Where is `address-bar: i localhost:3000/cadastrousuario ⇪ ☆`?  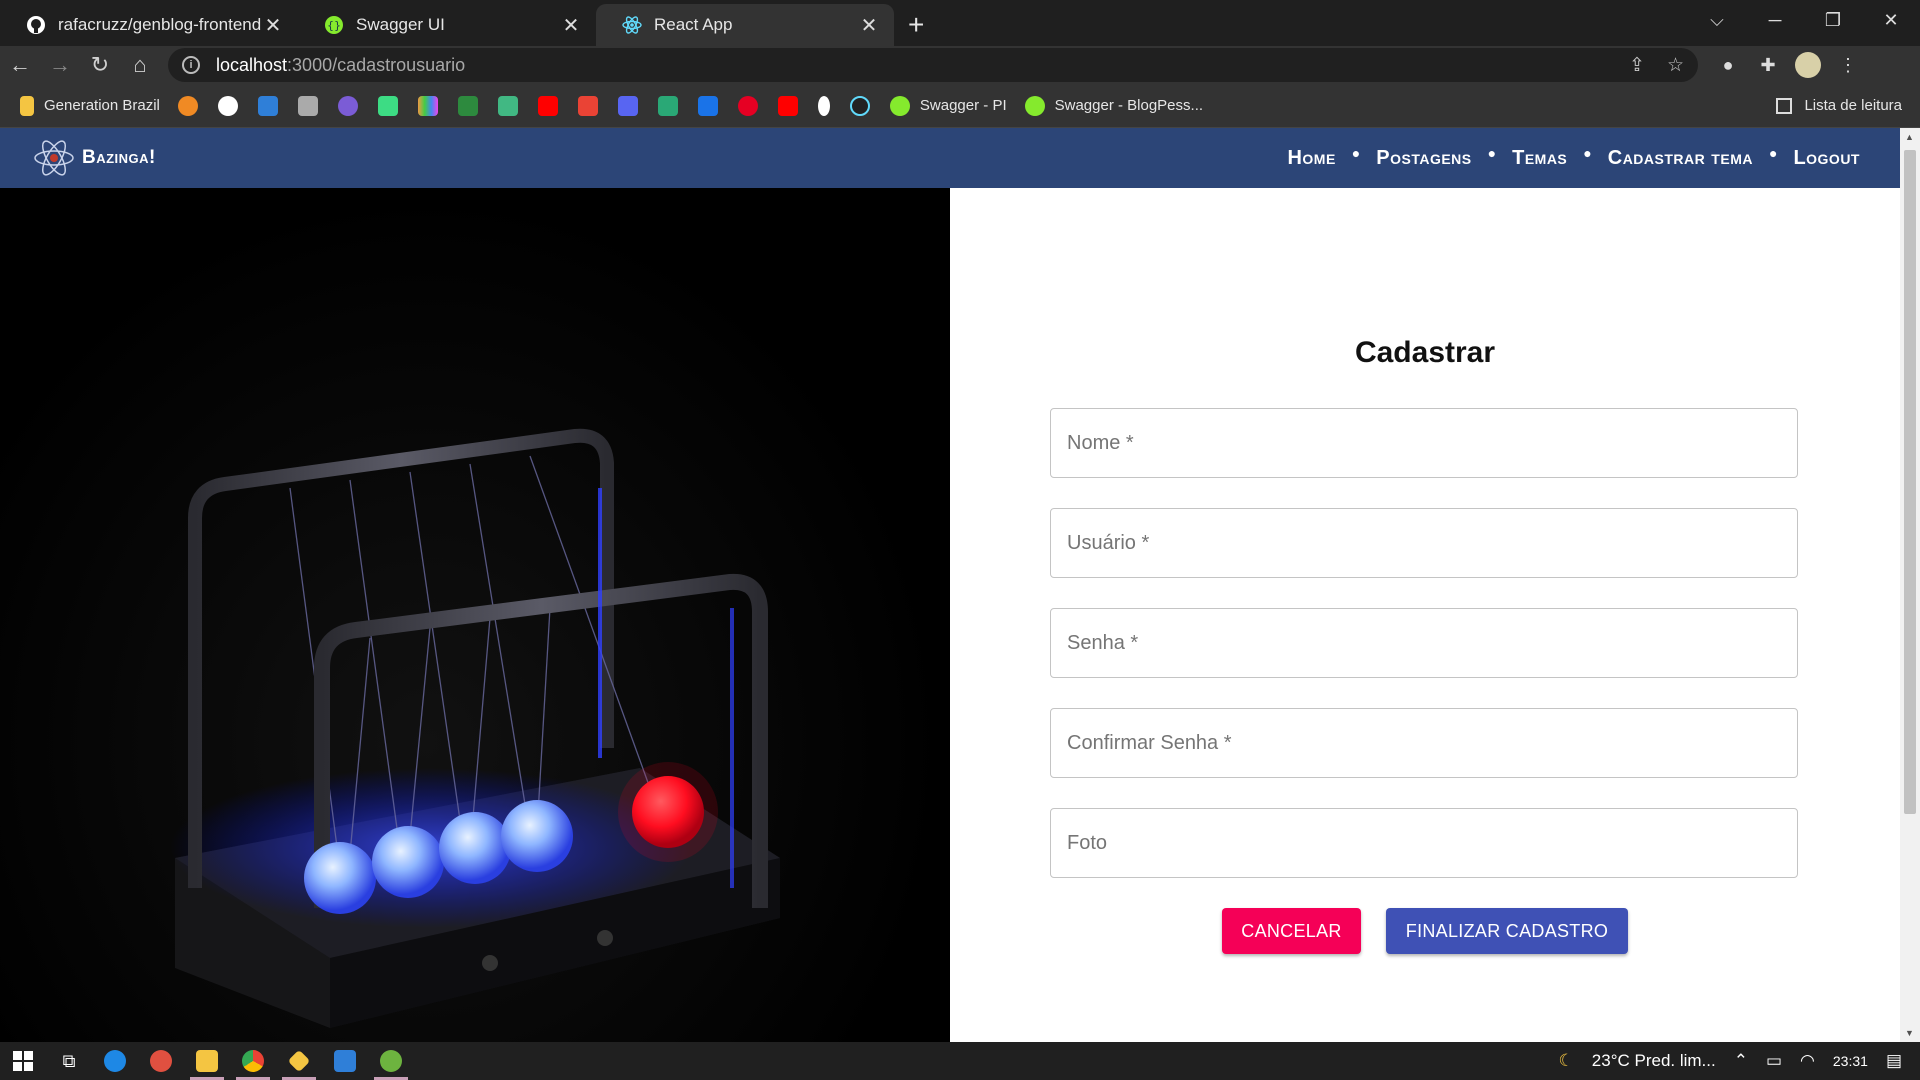
address-bar: i localhost:3000/cadastrousuario ⇪ ☆ is located at coordinates (933, 65).